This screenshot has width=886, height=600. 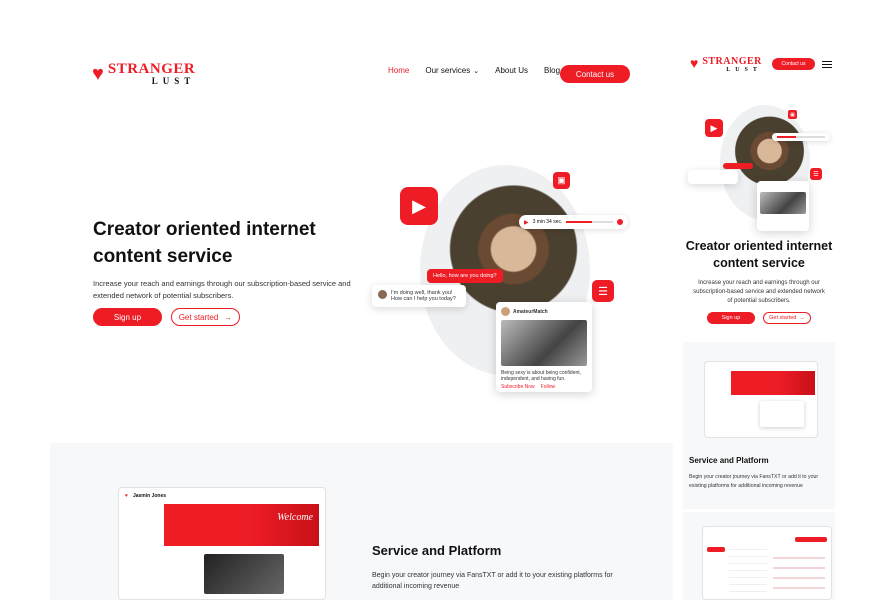 What do you see at coordinates (589, 222) in the screenshot?
I see `audio-progress` at bounding box center [589, 222].